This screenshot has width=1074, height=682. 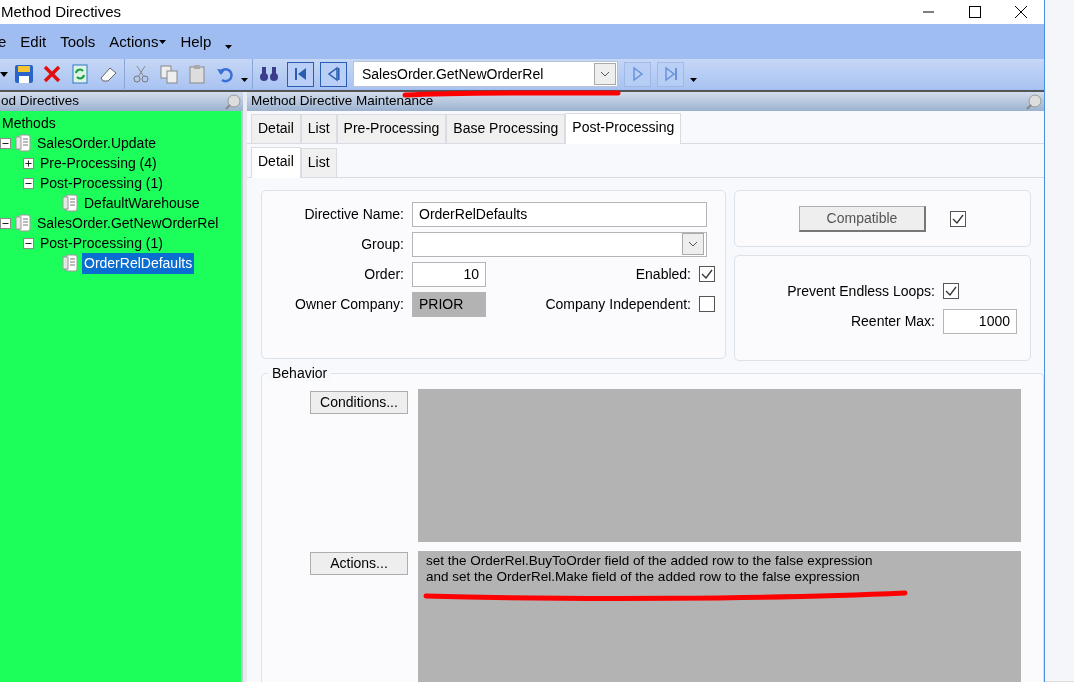 I want to click on number-field: 10, so click(x=449, y=274).